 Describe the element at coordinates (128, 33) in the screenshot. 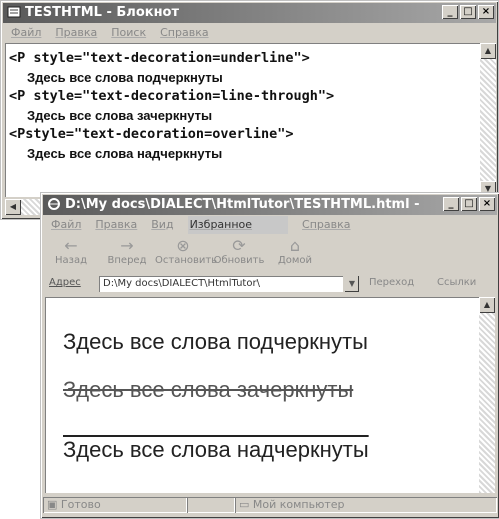

I see `menu-search: Поиск` at that location.